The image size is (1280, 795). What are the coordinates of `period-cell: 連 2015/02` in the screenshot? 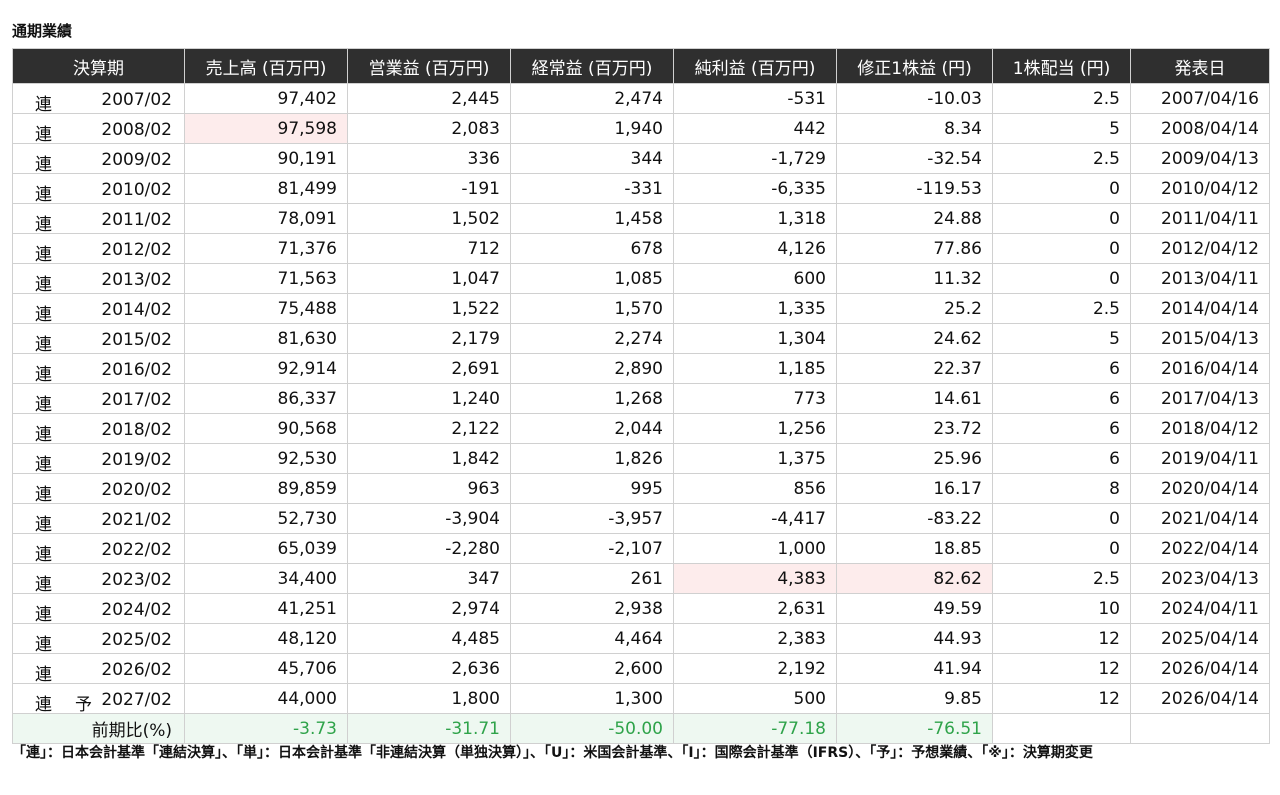 It's located at (98, 339).